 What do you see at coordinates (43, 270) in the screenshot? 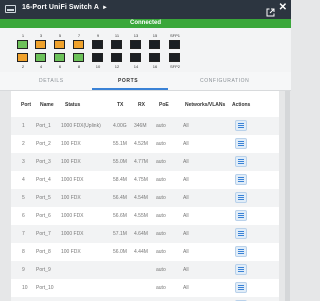
I see `cell-name: Port_9` at bounding box center [43, 270].